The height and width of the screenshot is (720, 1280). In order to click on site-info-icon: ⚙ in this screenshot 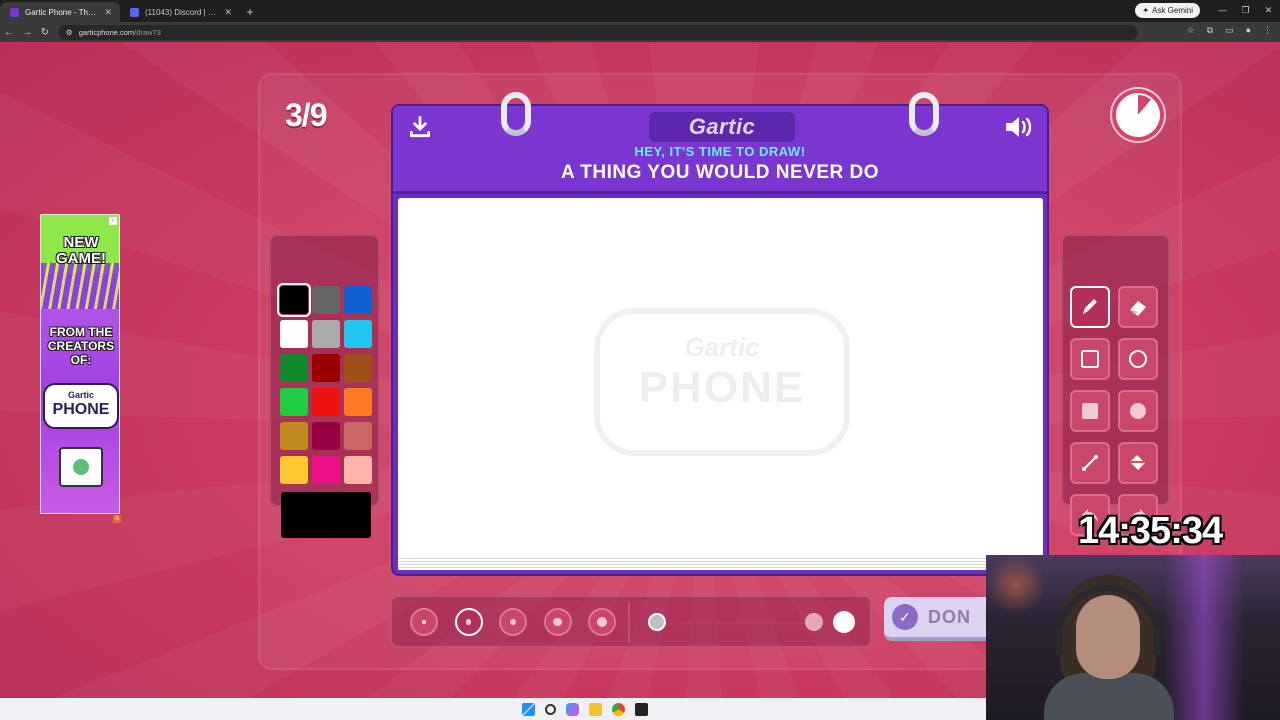, I will do `click(69, 32)`.